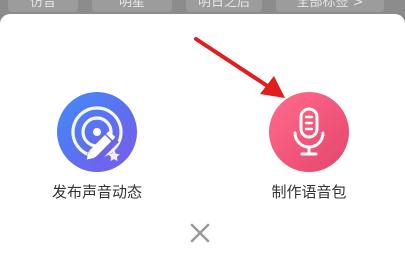 This screenshot has height=270, width=405. Describe the element at coordinates (132, 6) in the screenshot. I see `tag-chip: 明星` at that location.